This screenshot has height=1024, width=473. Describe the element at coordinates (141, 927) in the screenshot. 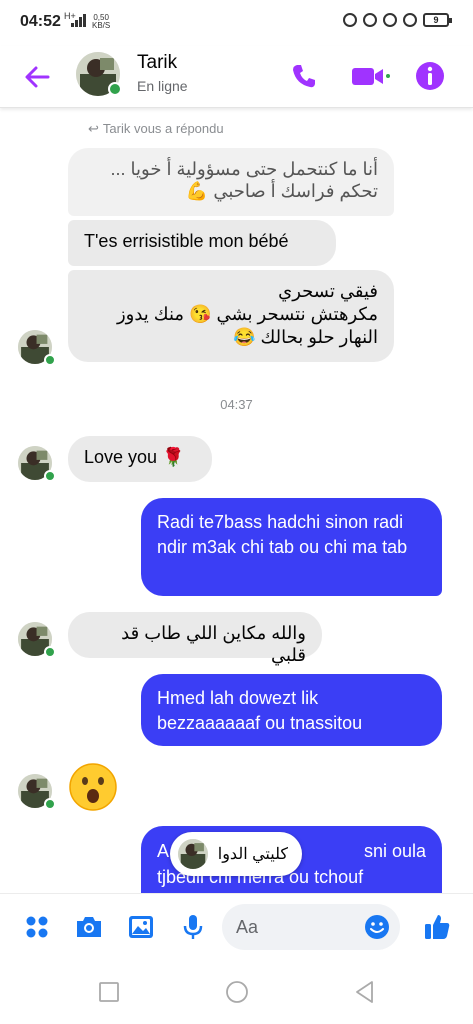

I see `image-icon` at that location.